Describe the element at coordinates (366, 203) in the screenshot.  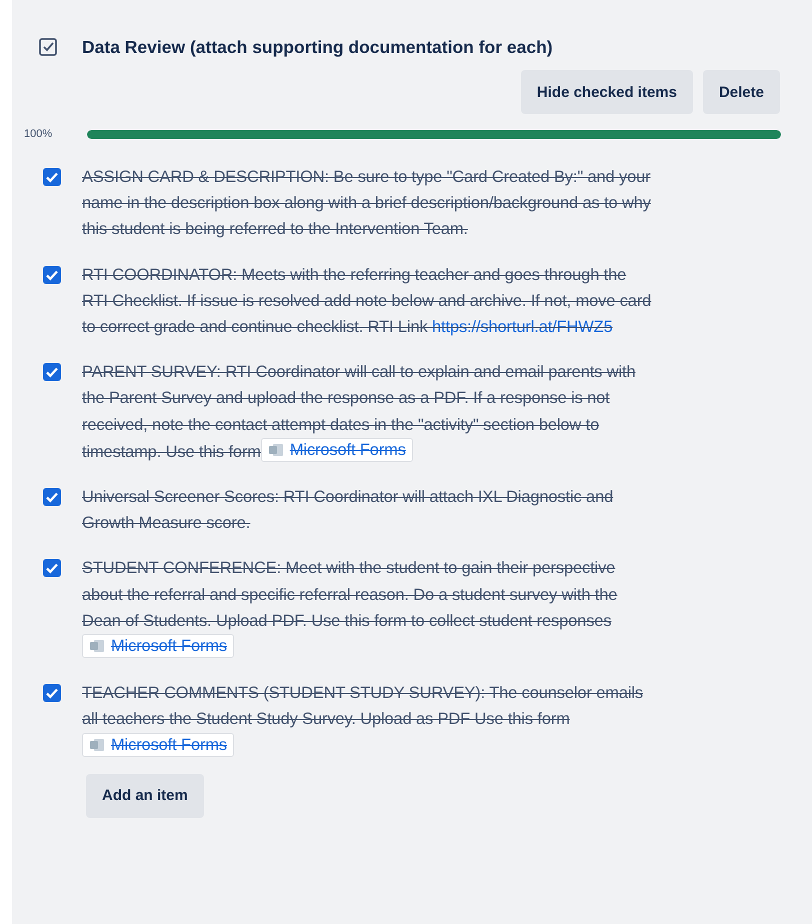
I see `item-text: ASSIGN CARD & DESCRIPTION: Be sure to type "Card Created By:" and your name in the description box along with a brief description/background as to why this student is being referred to the Intervention Team.` at that location.